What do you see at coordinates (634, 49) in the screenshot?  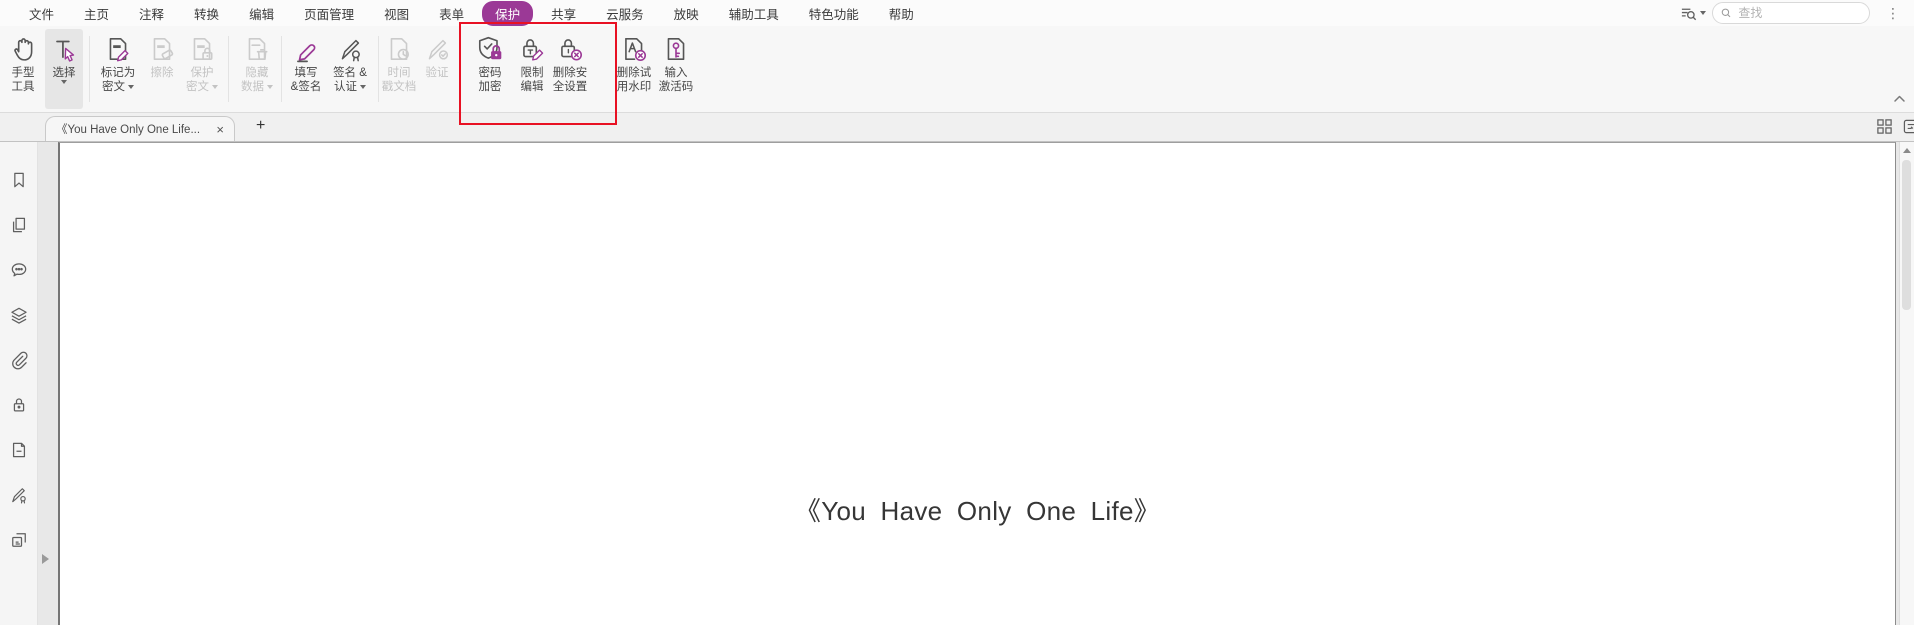 I see `watermark-remove-icon` at bounding box center [634, 49].